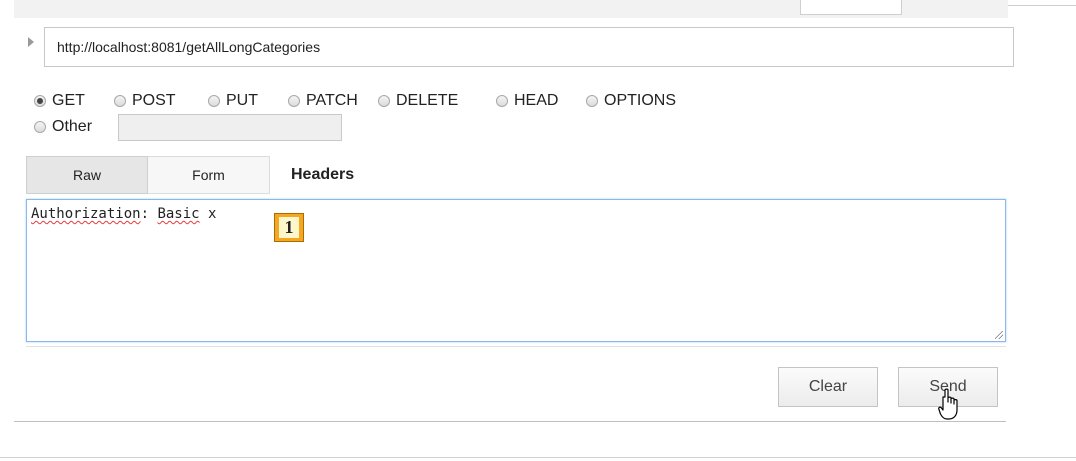  What do you see at coordinates (529, 47) in the screenshot?
I see `url-input` at bounding box center [529, 47].